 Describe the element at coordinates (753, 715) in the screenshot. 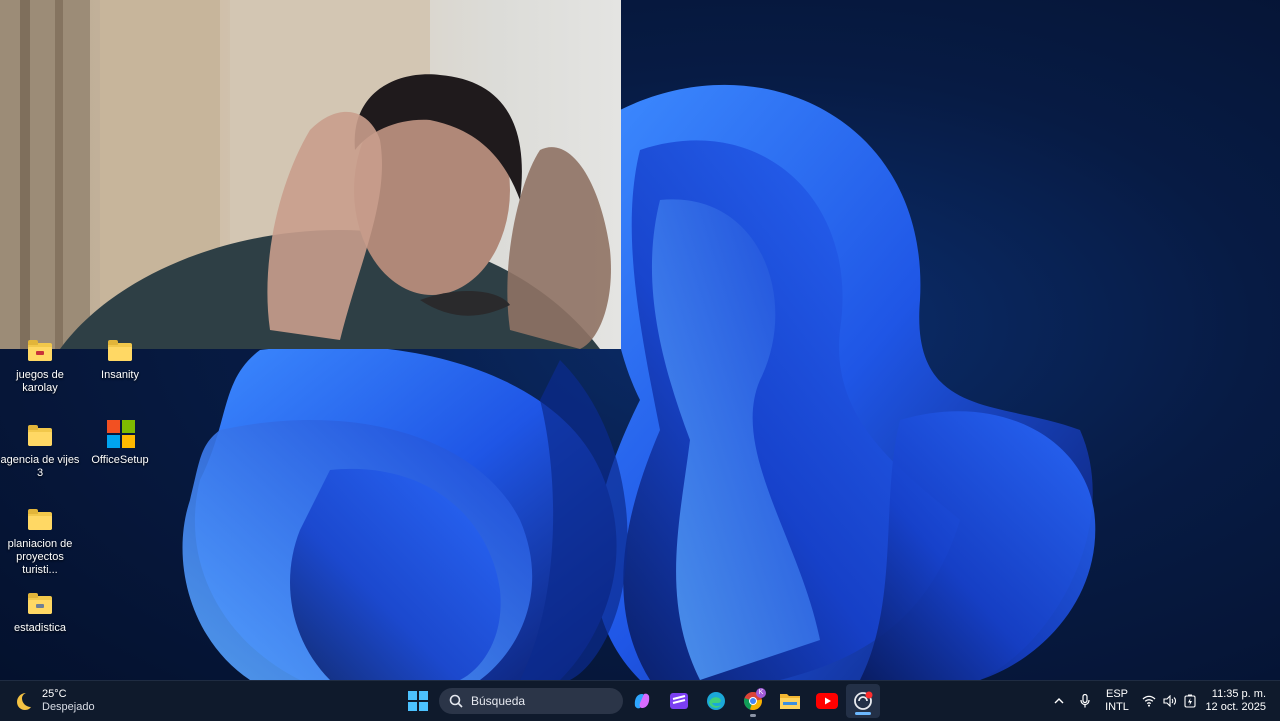

I see `running-indicator` at that location.